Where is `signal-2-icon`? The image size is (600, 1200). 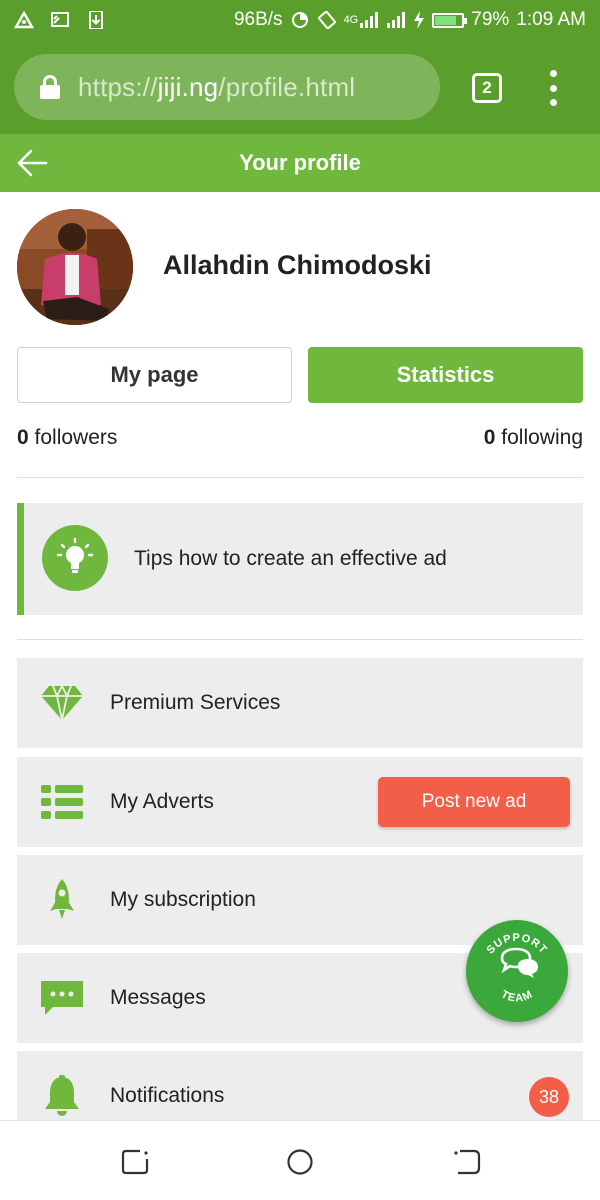
signal-2-icon is located at coordinates (396, 20).